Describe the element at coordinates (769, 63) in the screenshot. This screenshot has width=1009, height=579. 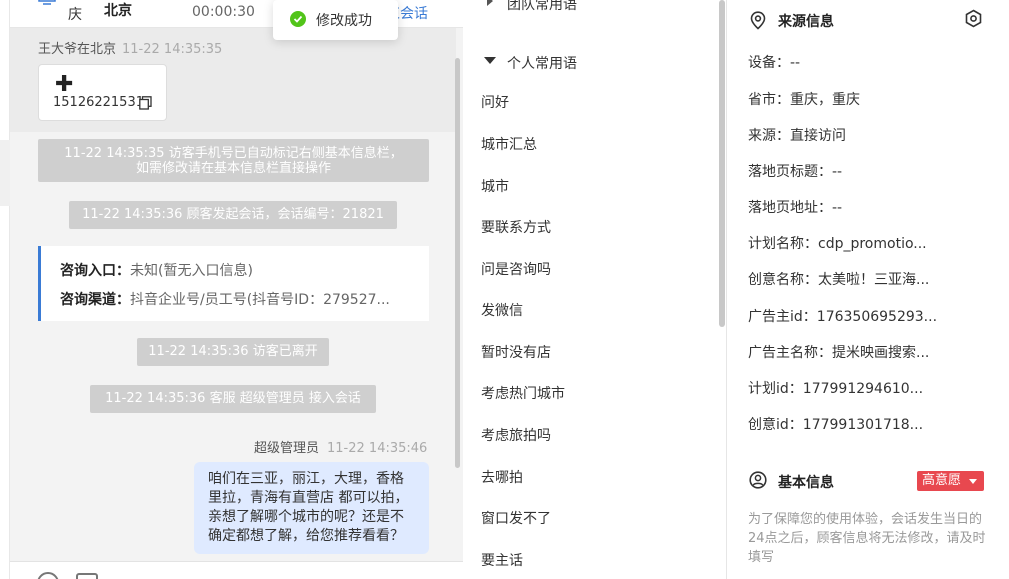
I see `field-label: 设备：` at that location.